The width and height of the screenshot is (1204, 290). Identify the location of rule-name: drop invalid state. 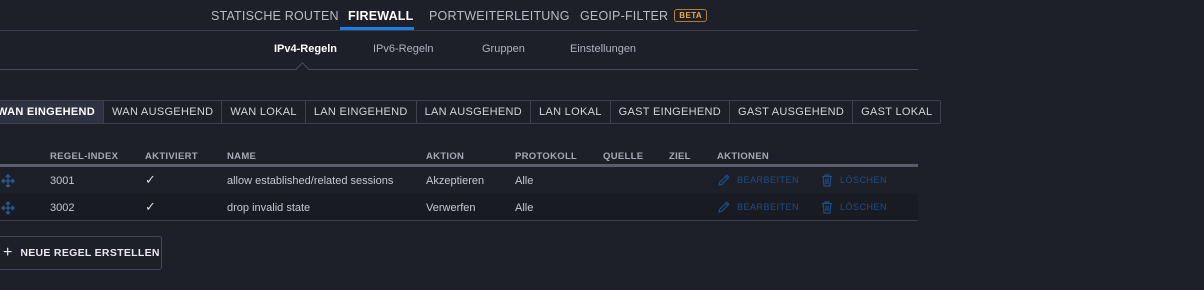
(269, 208).